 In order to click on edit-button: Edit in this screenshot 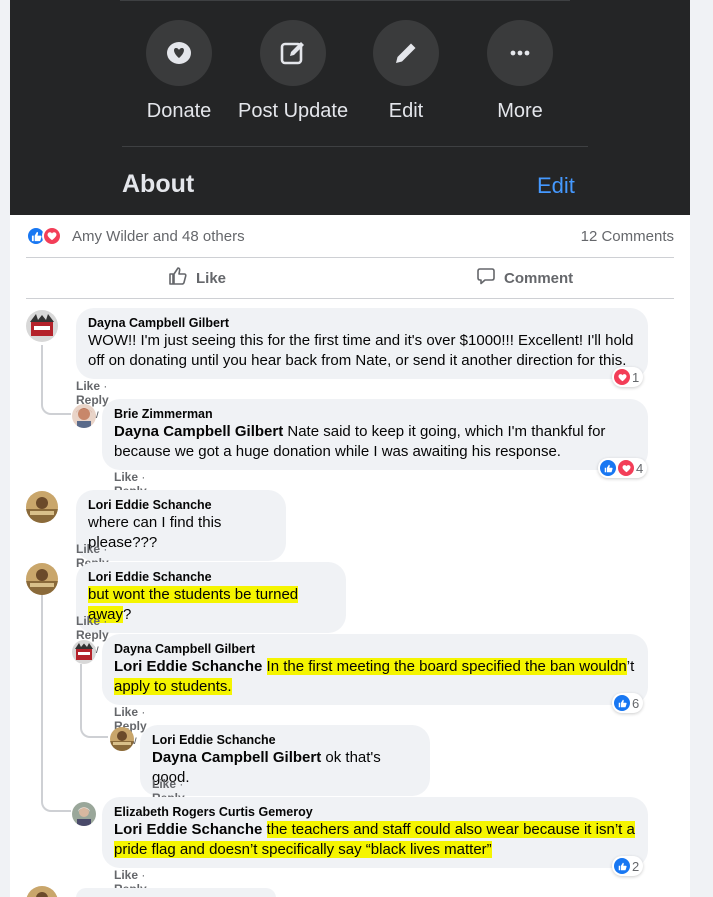, I will do `click(406, 71)`.